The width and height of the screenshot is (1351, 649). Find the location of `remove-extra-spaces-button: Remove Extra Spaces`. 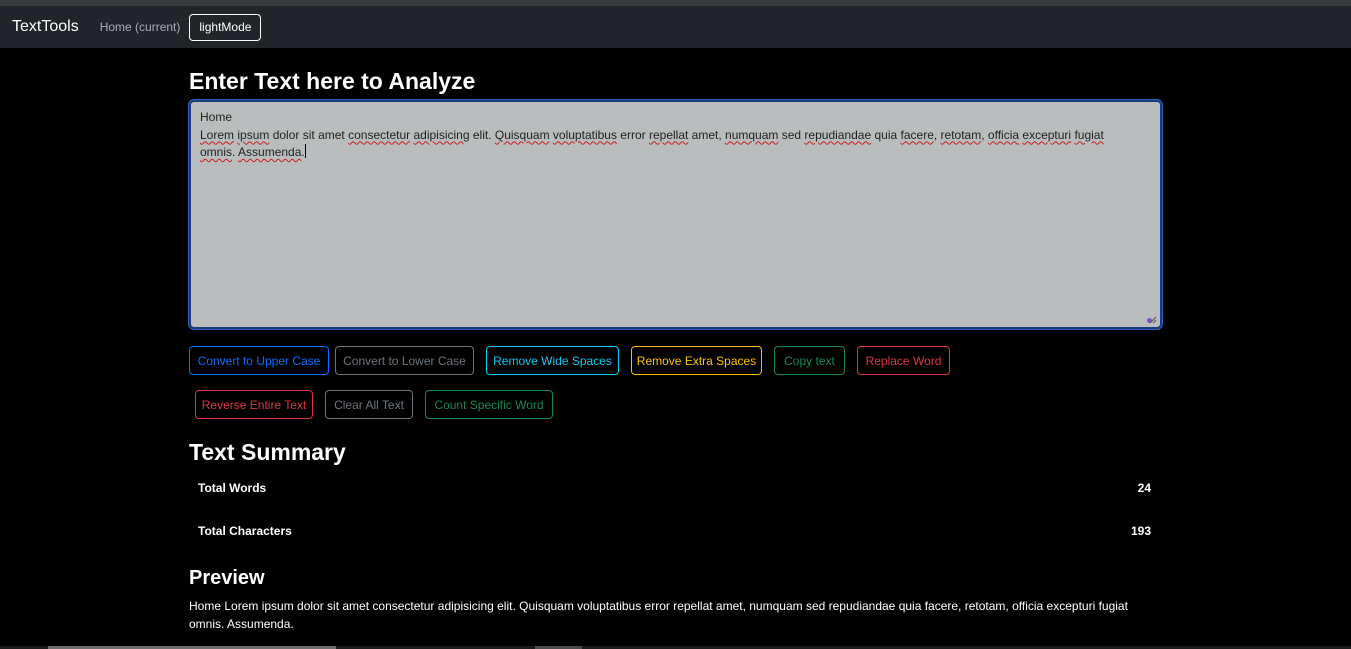

remove-extra-spaces-button: Remove Extra Spaces is located at coordinates (696, 360).